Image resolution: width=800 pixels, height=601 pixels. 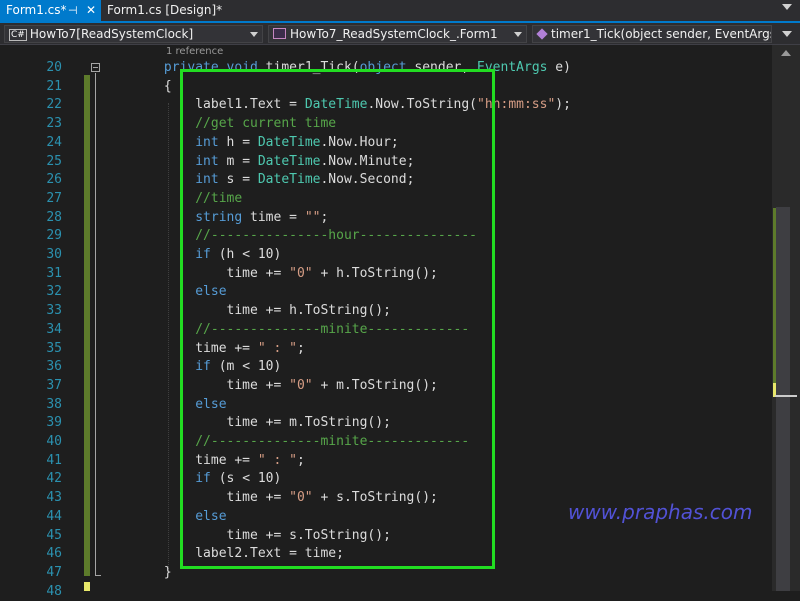 I want to click on line-number: 42, so click(x=54, y=479).